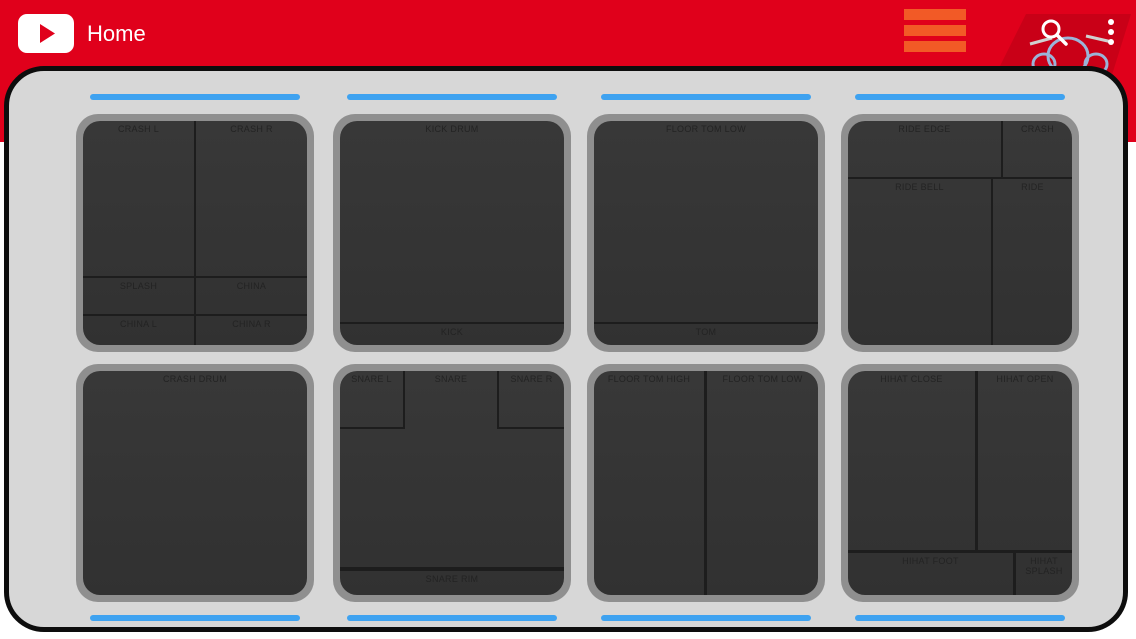 The height and width of the screenshot is (639, 1136). What do you see at coordinates (924, 129) in the screenshot?
I see `zone-label: RIDE EDGE` at bounding box center [924, 129].